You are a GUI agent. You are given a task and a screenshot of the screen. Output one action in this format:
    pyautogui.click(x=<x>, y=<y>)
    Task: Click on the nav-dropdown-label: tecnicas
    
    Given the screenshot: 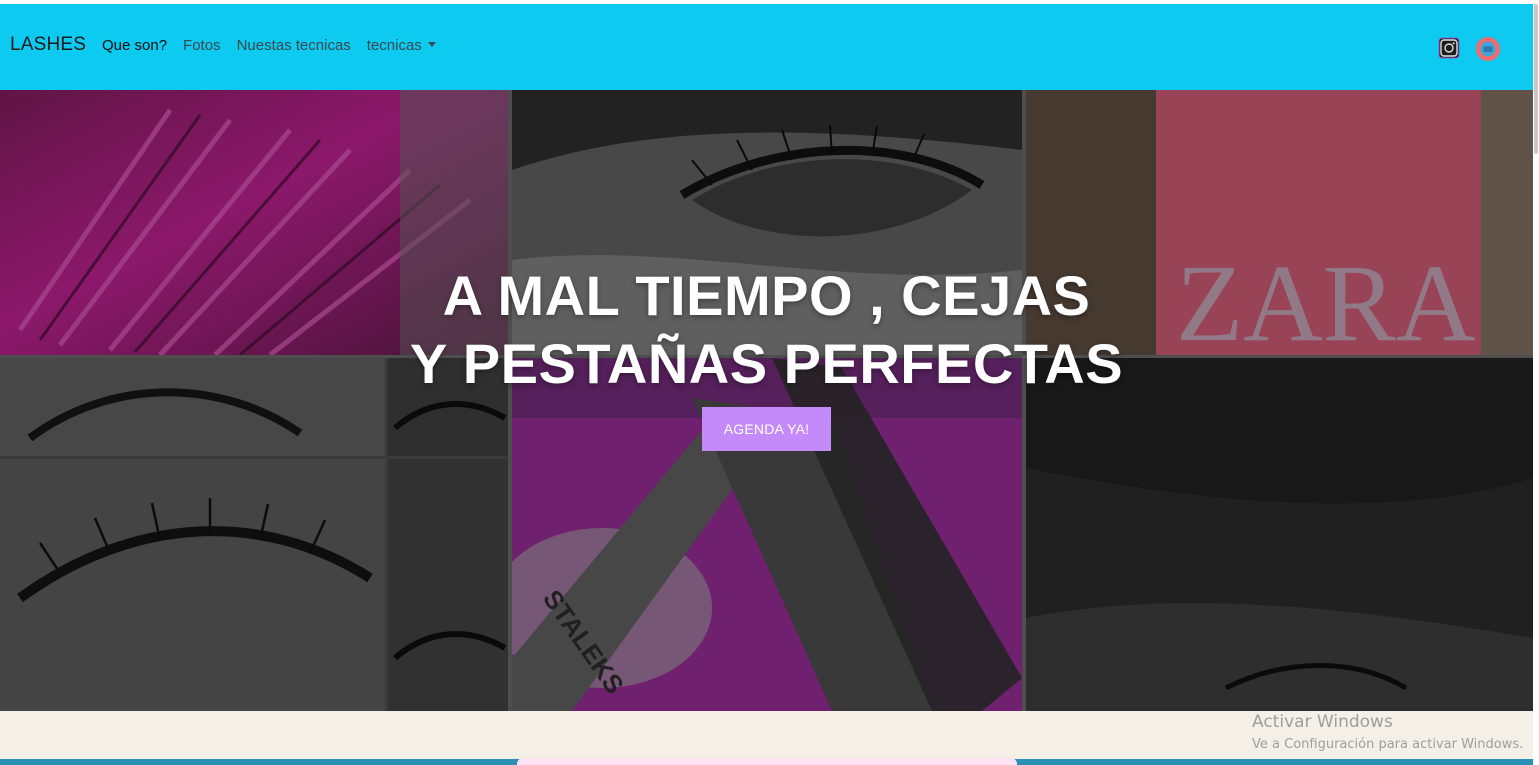 What is the action you would take?
    pyautogui.click(x=394, y=45)
    